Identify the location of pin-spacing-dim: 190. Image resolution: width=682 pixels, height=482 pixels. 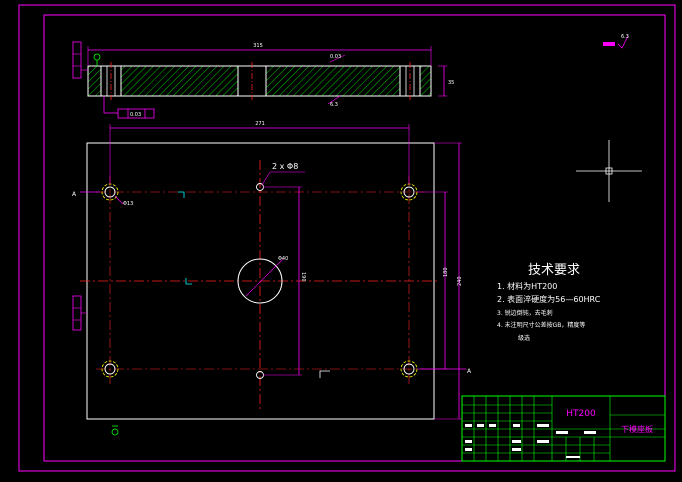
(303, 277).